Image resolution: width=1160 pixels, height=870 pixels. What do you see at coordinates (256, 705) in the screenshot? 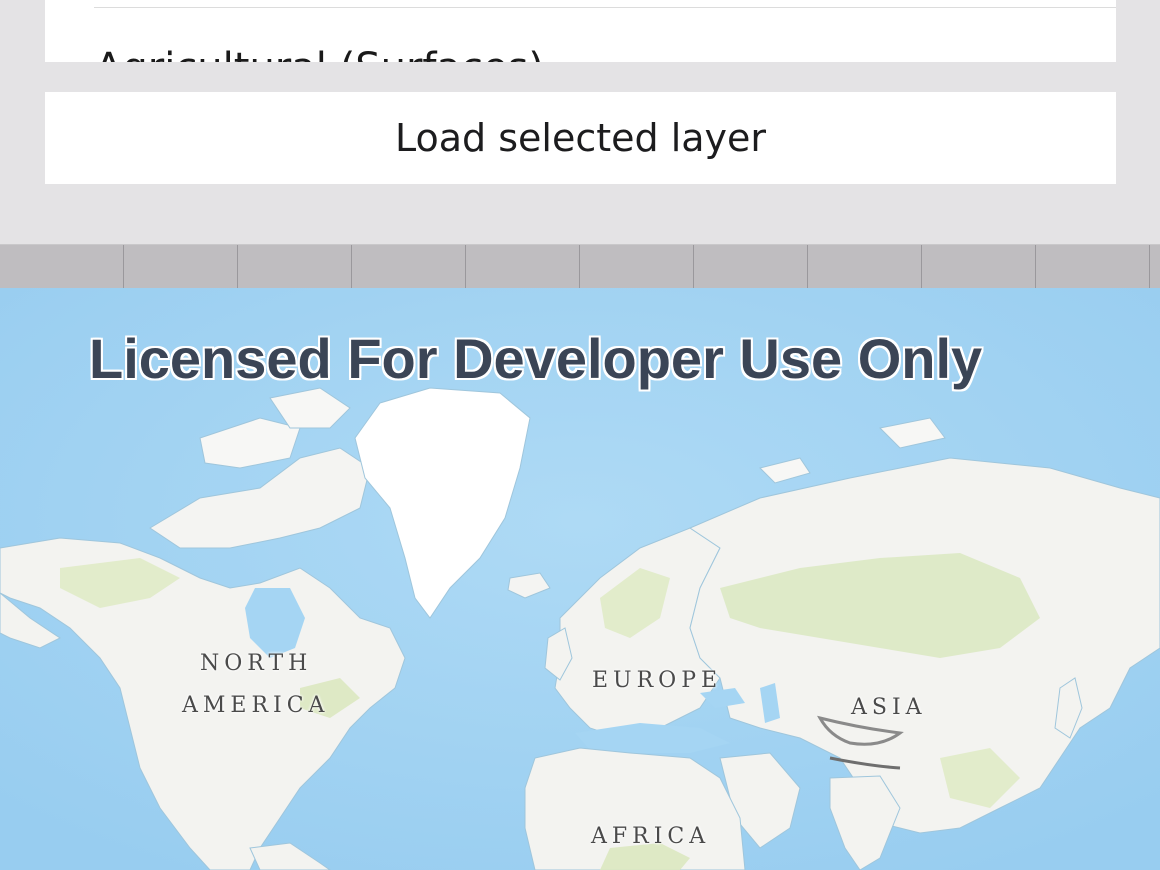
I see `label-north-america-line2: AMERICA` at bounding box center [256, 705].